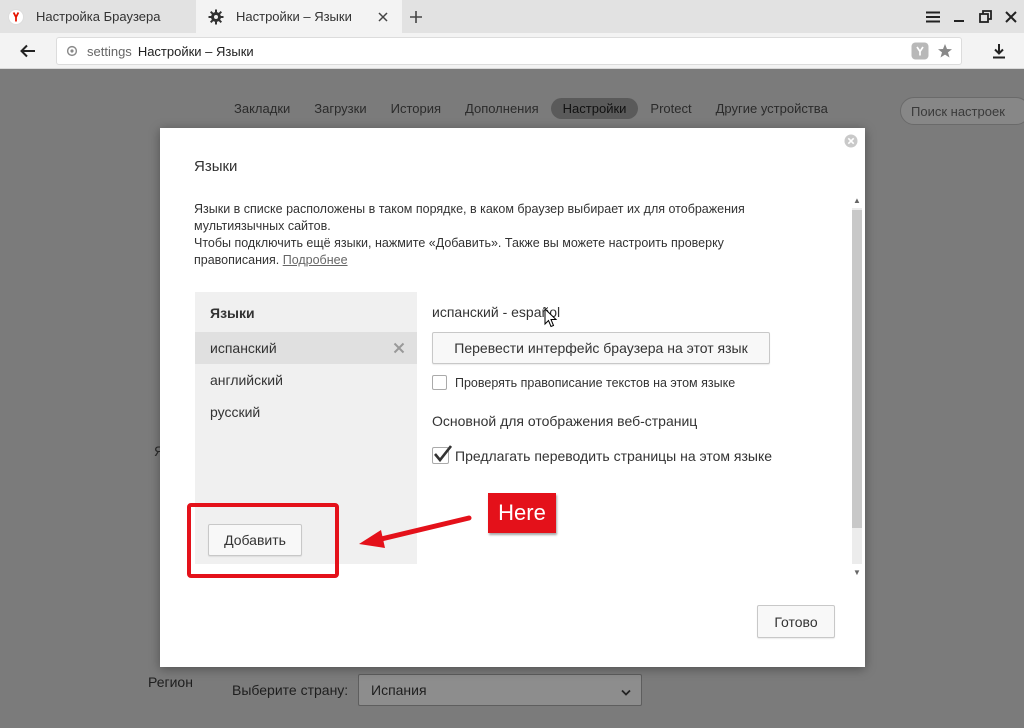  I want to click on language-list-header: Языки, so click(232, 313).